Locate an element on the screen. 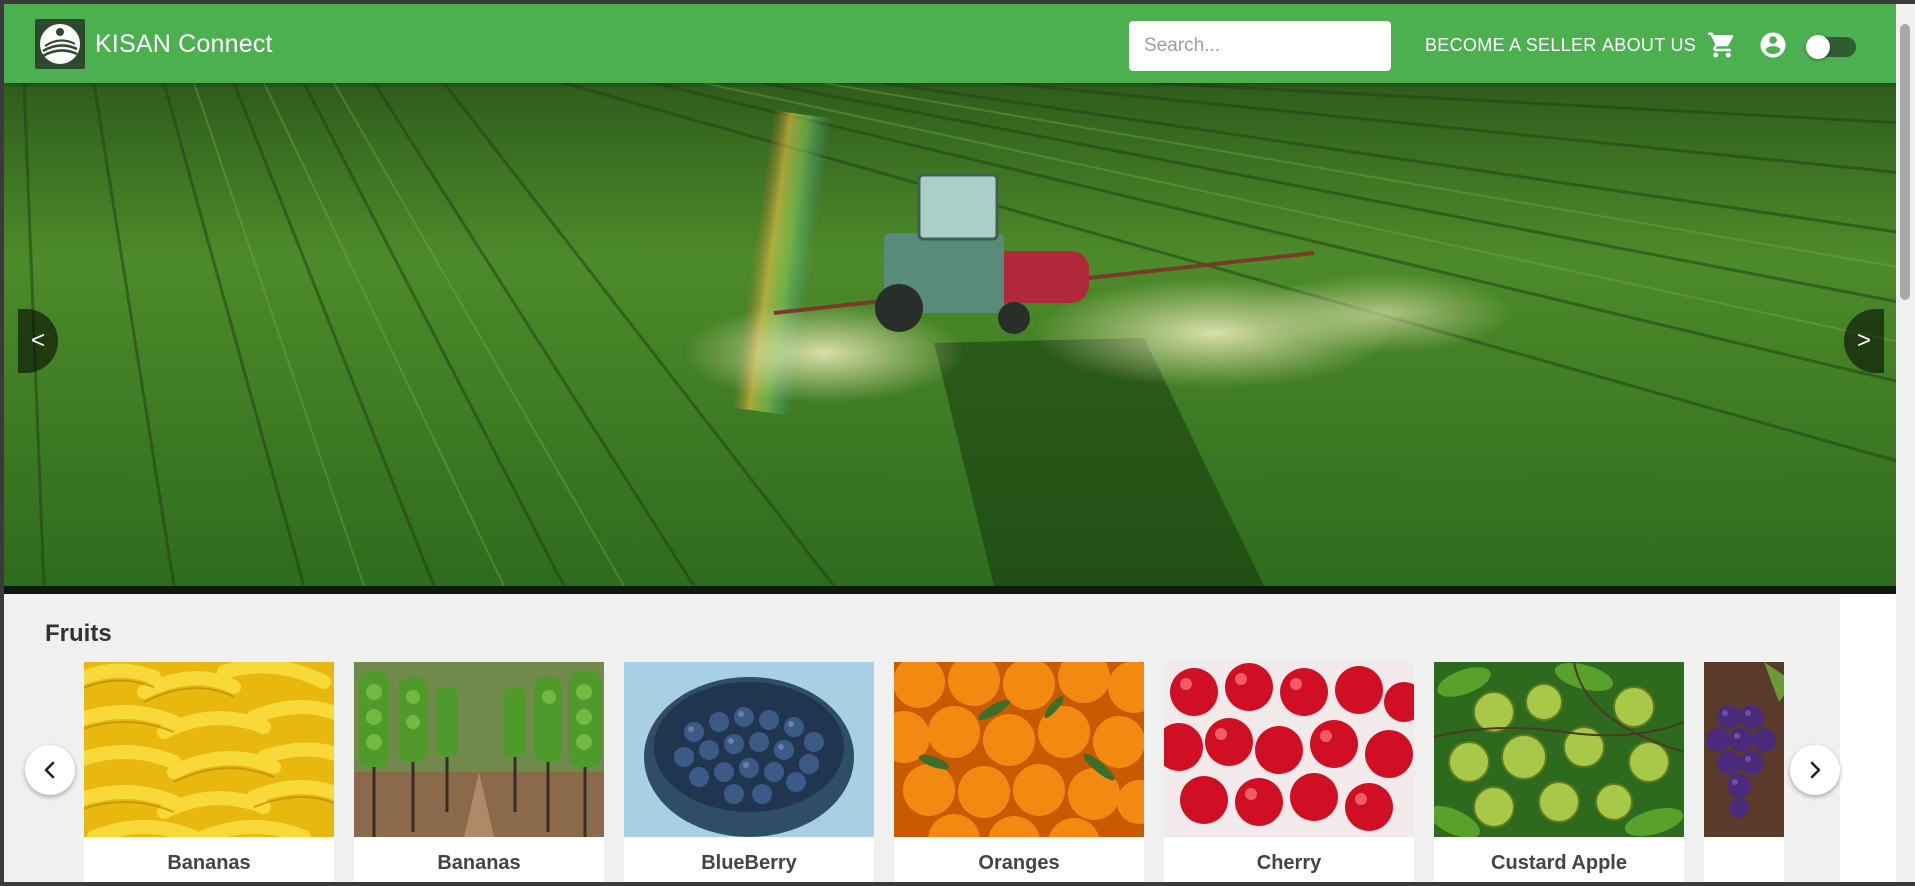 Image resolution: width=1915 pixels, height=886 pixels. chevron-left-icon is located at coordinates (49, 770).